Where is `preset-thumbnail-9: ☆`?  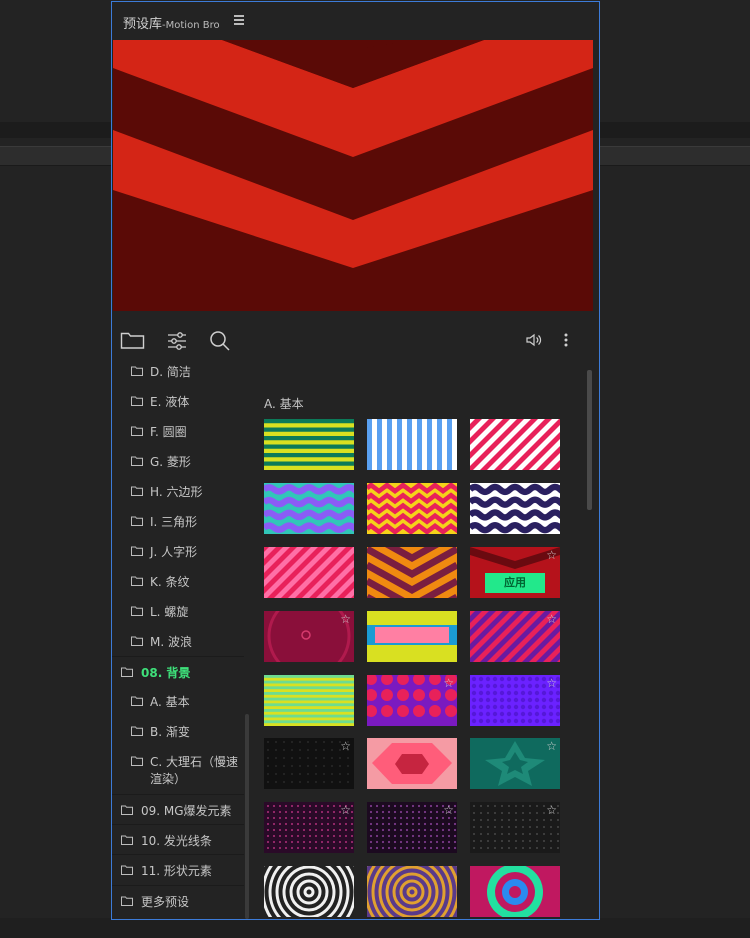
preset-thumbnail-9: ☆ is located at coordinates (309, 636).